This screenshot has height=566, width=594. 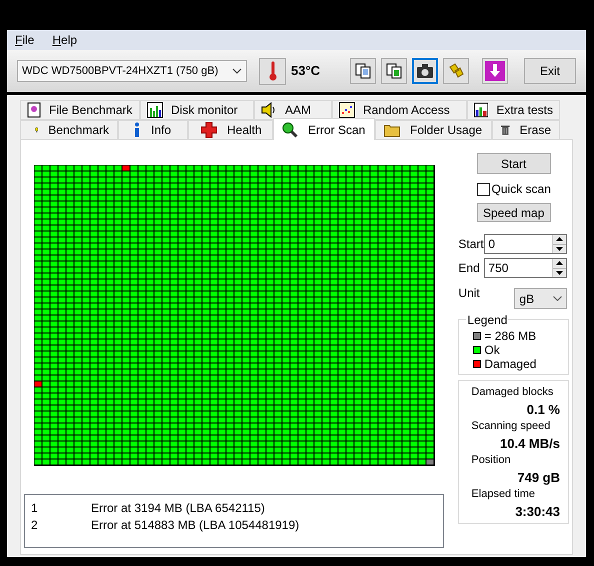 I want to click on legend-label: Ok, so click(x=492, y=350).